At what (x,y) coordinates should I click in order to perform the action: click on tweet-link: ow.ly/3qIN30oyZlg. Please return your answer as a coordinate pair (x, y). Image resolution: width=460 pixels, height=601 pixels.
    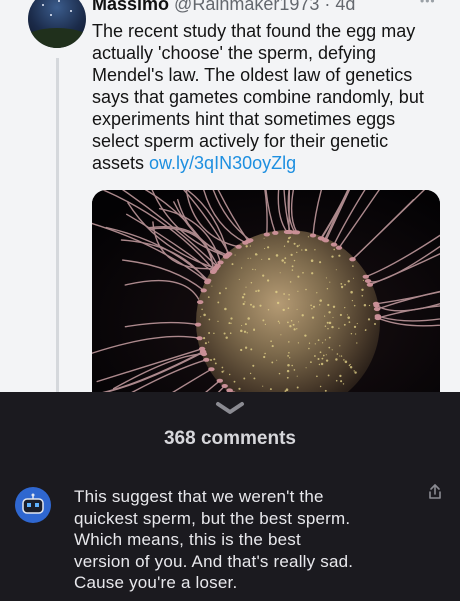
    Looking at the image, I should click on (222, 163).